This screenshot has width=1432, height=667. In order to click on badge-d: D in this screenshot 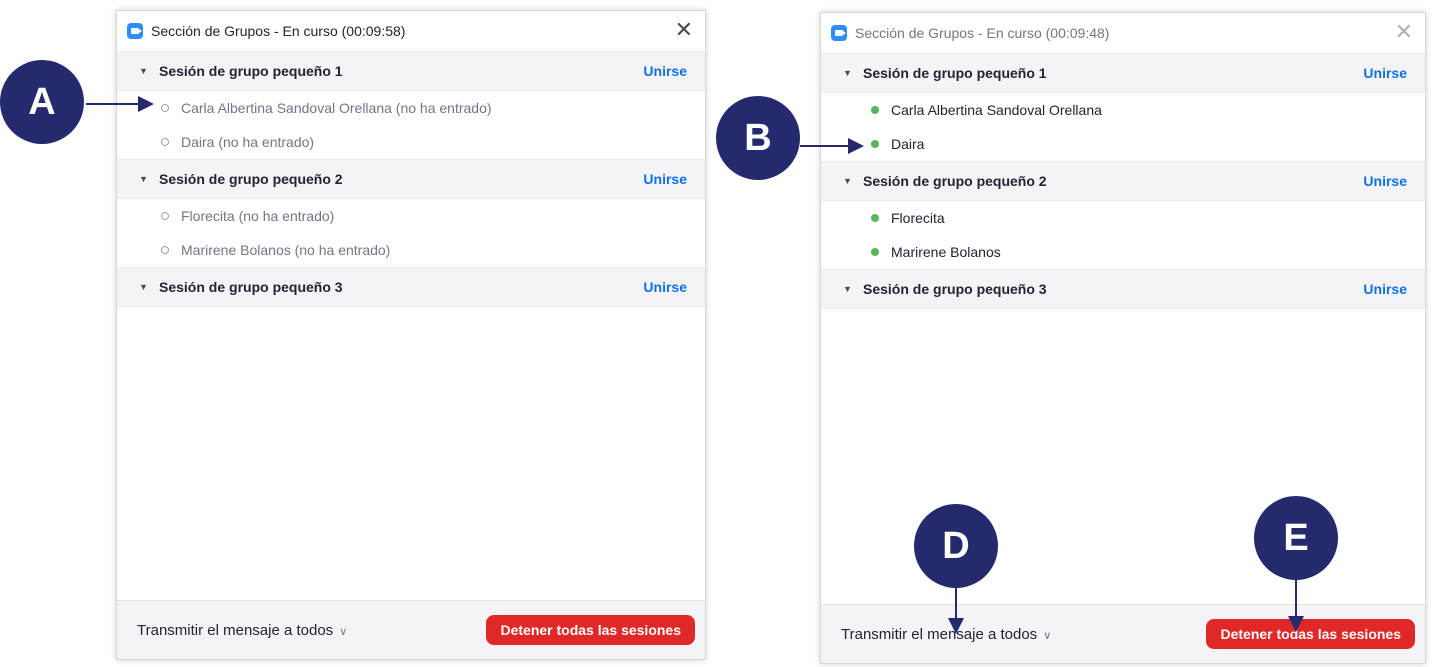, I will do `click(956, 546)`.